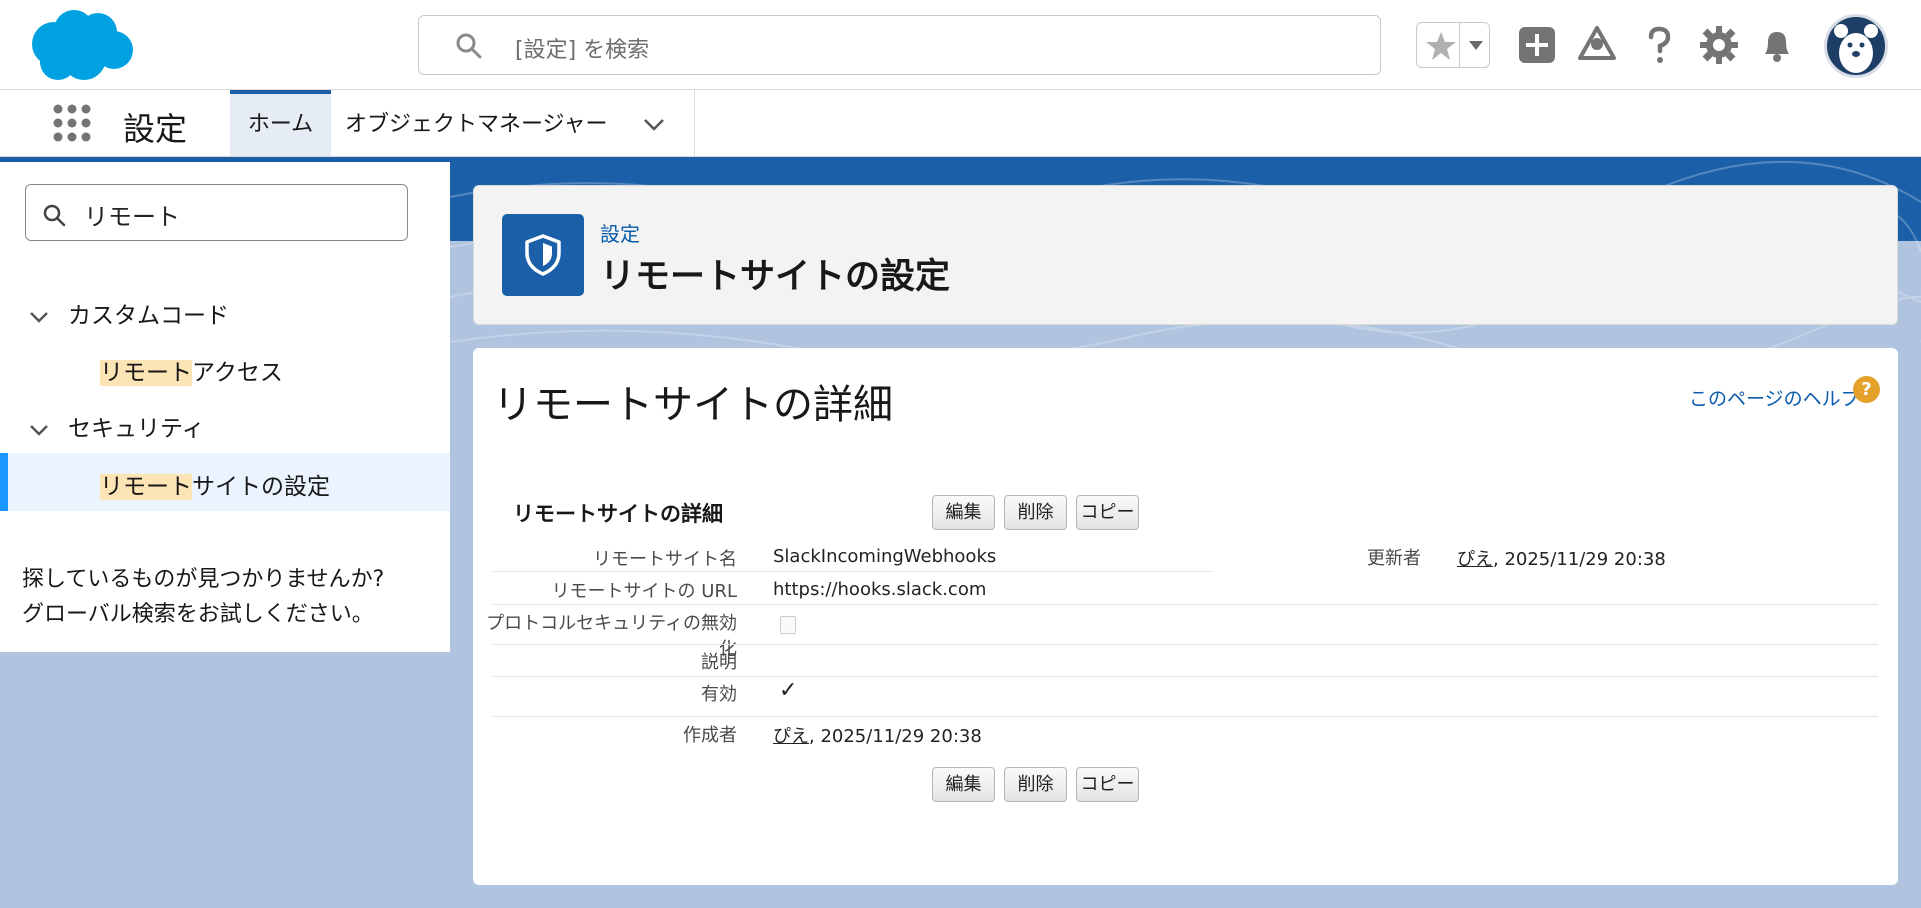 This screenshot has width=1921, height=908. I want to click on salesforce-cloud-logo, so click(81, 45).